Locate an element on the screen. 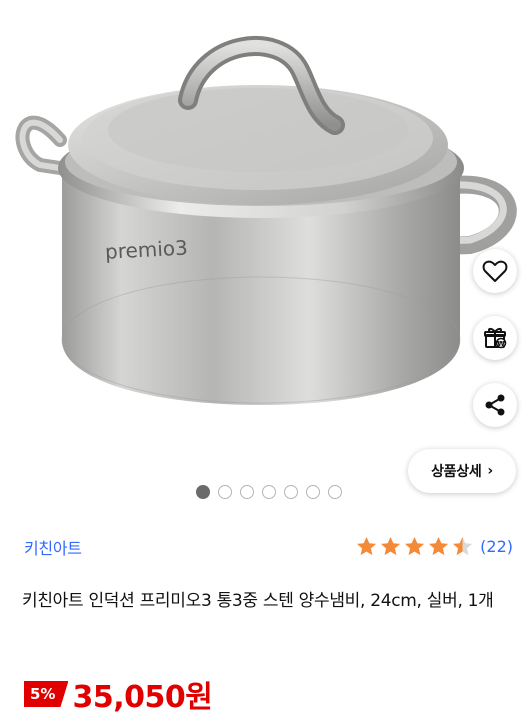 This screenshot has width=525, height=726. gift-button: ₩ is located at coordinates (495, 338).